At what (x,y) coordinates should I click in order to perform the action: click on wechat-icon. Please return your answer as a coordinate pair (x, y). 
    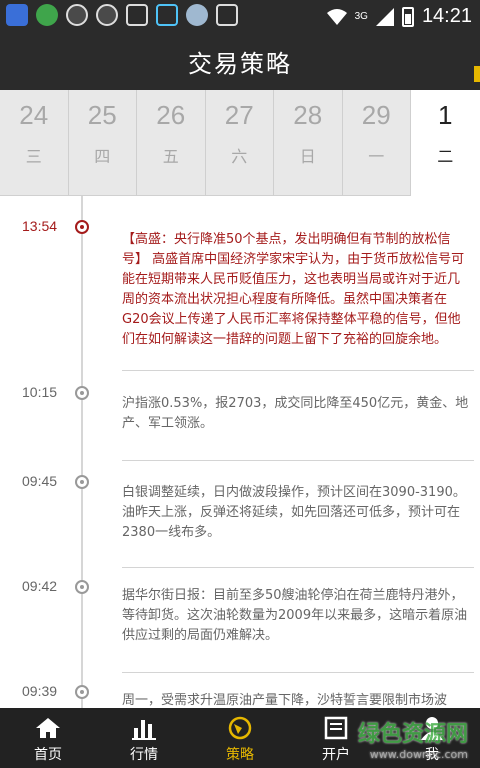
    Looking at the image, I should click on (77, 15).